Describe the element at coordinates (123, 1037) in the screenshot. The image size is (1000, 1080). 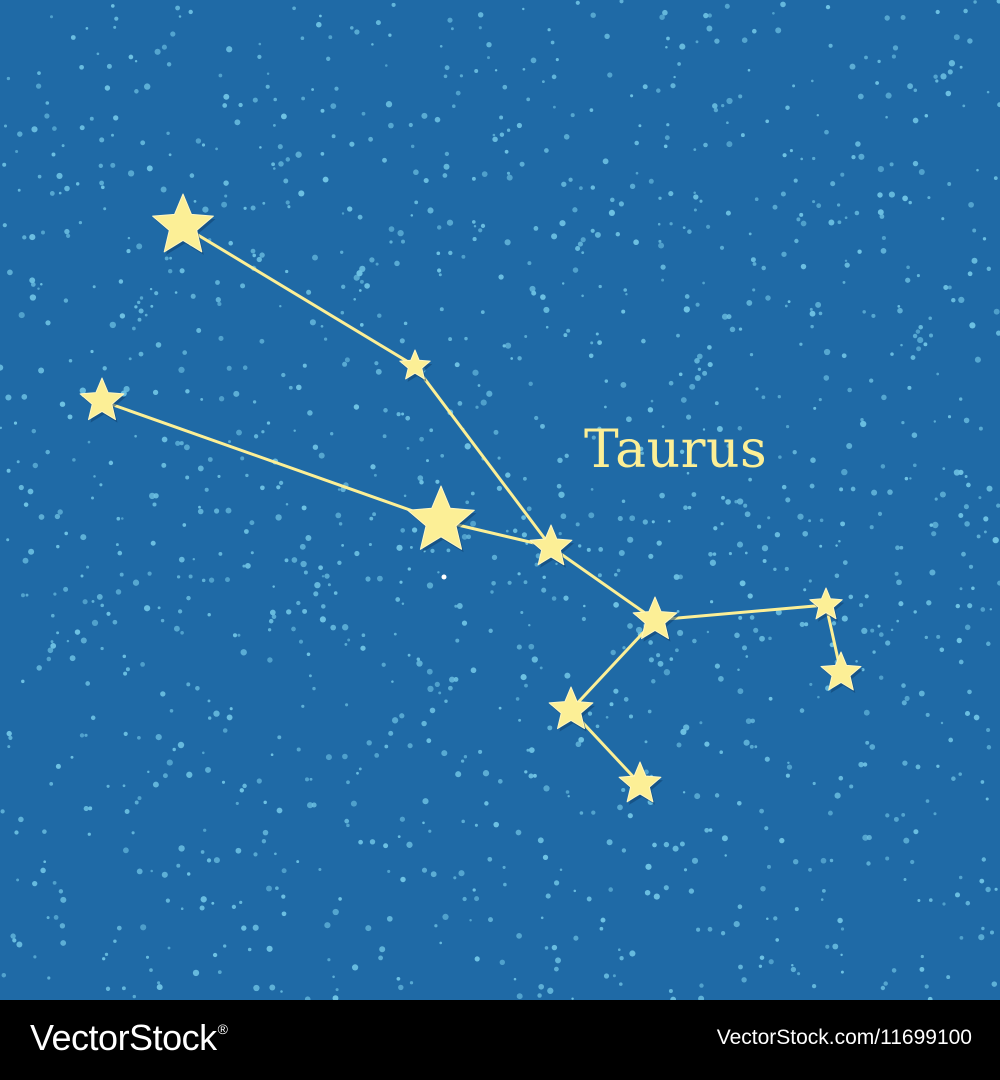
I see `watermark-brand-text: VectorStock` at that location.